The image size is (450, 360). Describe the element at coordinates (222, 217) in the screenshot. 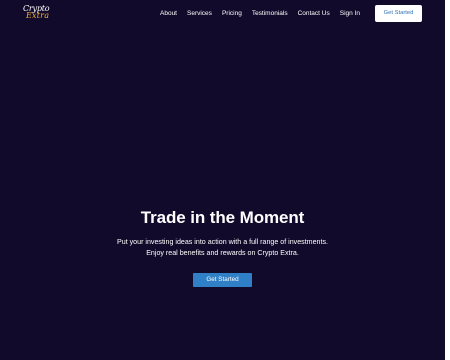

I see `hero-title: Trade in the Moment` at that location.